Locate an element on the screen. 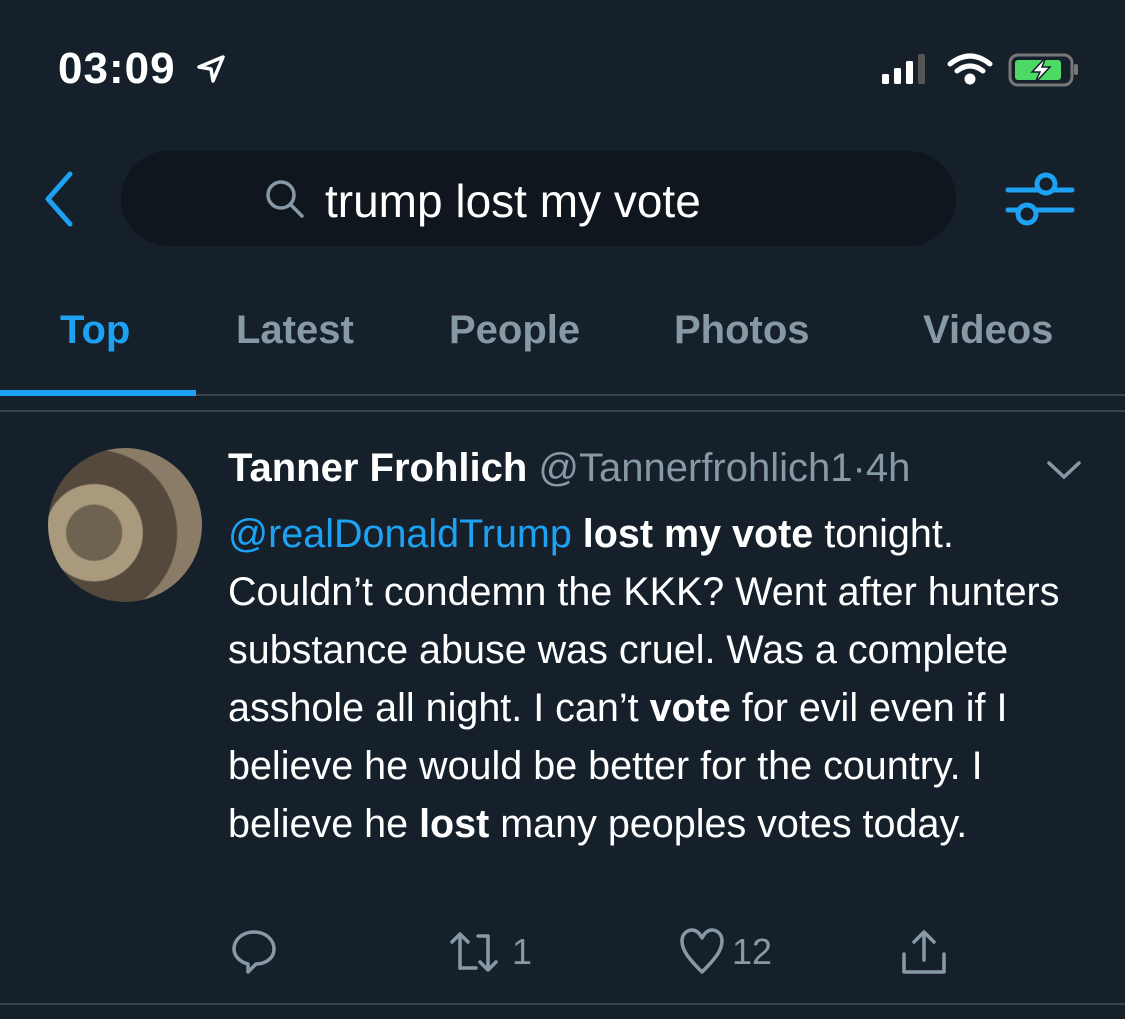 The width and height of the screenshot is (1125, 1019). reply-icon is located at coordinates (254, 952).